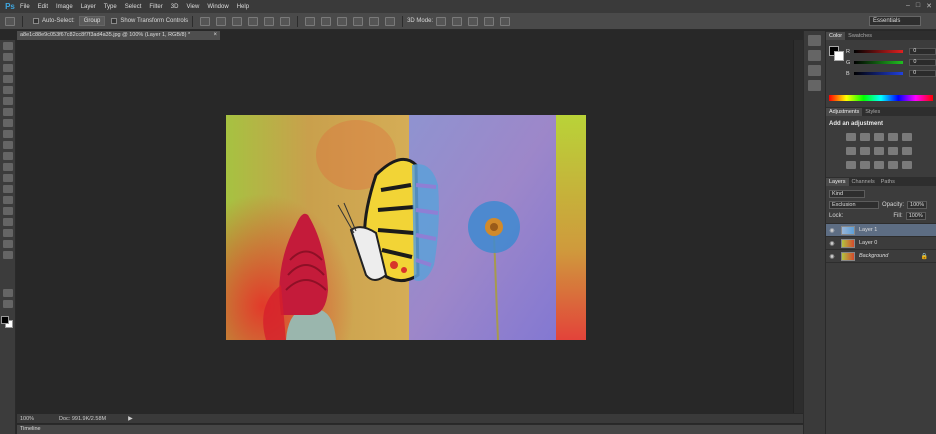 Image resolution: width=936 pixels, height=434 pixels. What do you see at coordinates (326, 21) in the screenshot?
I see `distribute-vcenter-icon` at bounding box center [326, 21].